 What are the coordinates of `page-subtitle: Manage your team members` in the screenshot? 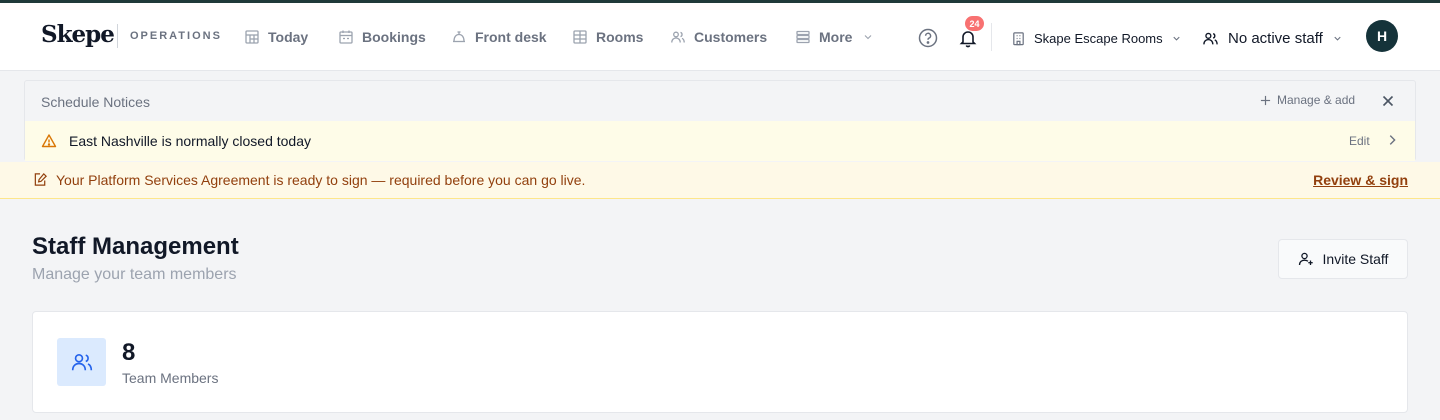 It's located at (134, 274).